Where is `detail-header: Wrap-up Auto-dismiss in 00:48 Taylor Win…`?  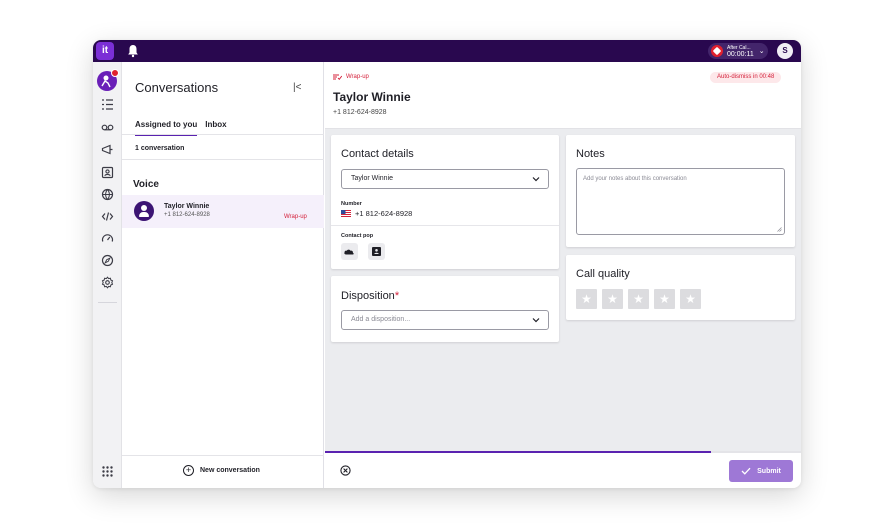 detail-header: Wrap-up Auto-dismiss in 00:48 Taylor Win… is located at coordinates (563, 95).